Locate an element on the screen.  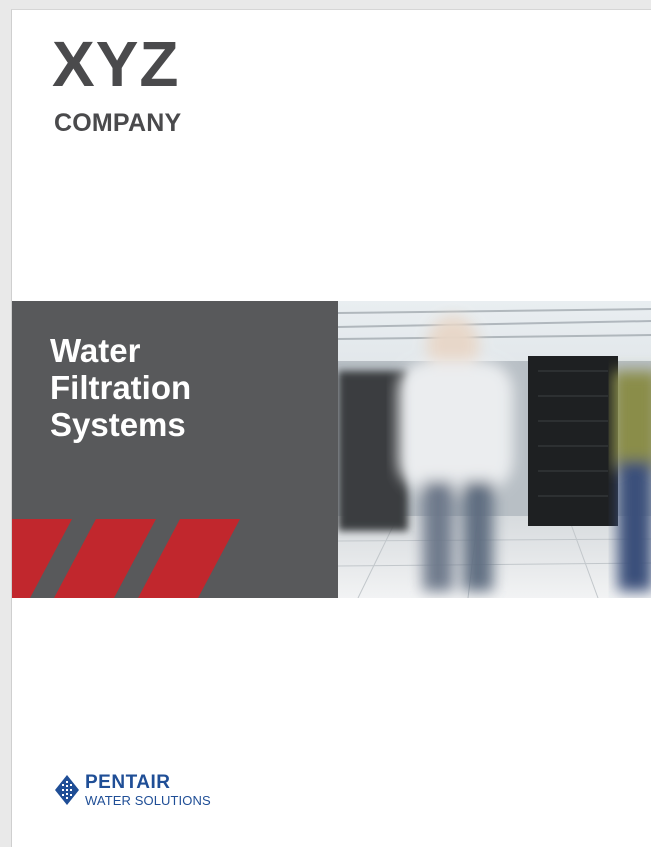
brand-subtitle: COMPANY is located at coordinates (118, 123).